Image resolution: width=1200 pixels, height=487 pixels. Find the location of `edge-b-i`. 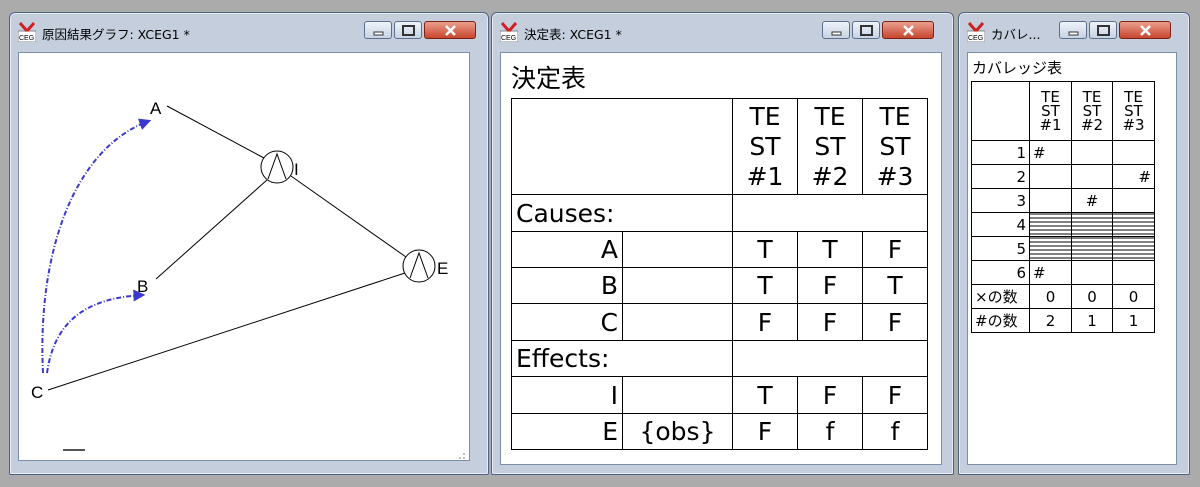

edge-b-i is located at coordinates (211, 229).